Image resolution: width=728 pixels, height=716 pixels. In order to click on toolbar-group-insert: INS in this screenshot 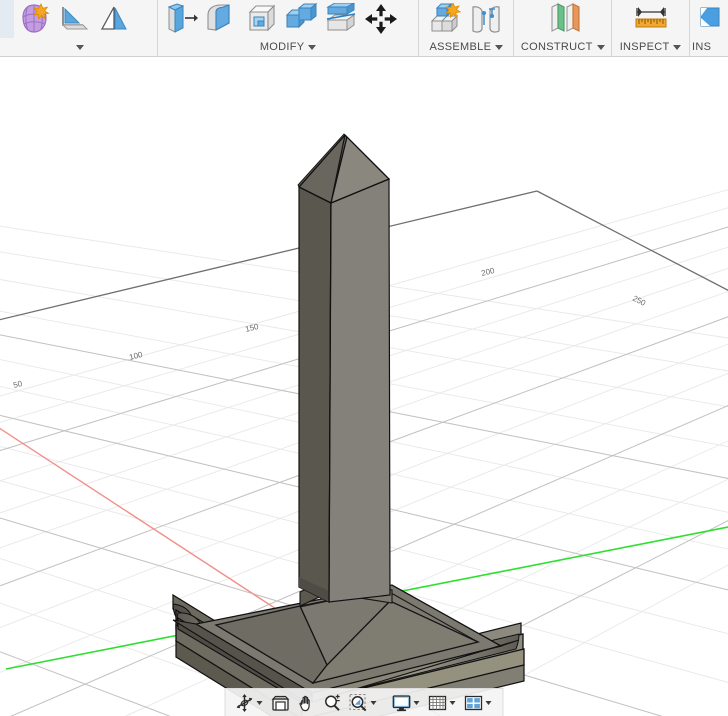, I will do `click(709, 28)`.